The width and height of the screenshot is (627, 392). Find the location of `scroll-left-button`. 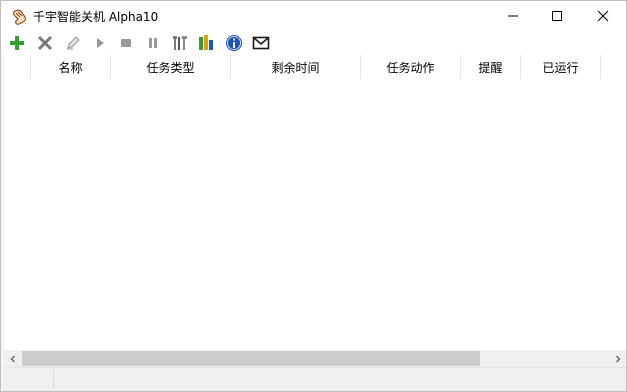

scroll-left-button is located at coordinates (12, 358).